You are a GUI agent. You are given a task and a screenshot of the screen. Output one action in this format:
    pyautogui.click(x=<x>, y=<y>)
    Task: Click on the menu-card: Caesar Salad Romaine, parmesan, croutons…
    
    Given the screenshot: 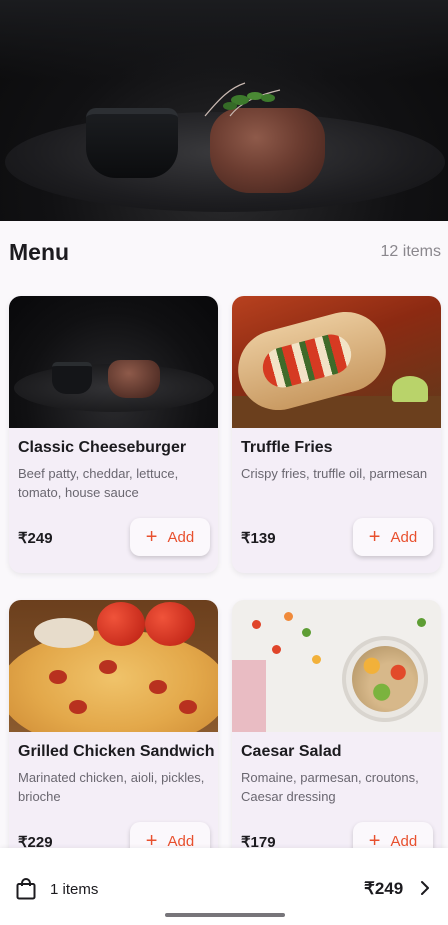 What is the action you would take?
    pyautogui.click(x=336, y=738)
    